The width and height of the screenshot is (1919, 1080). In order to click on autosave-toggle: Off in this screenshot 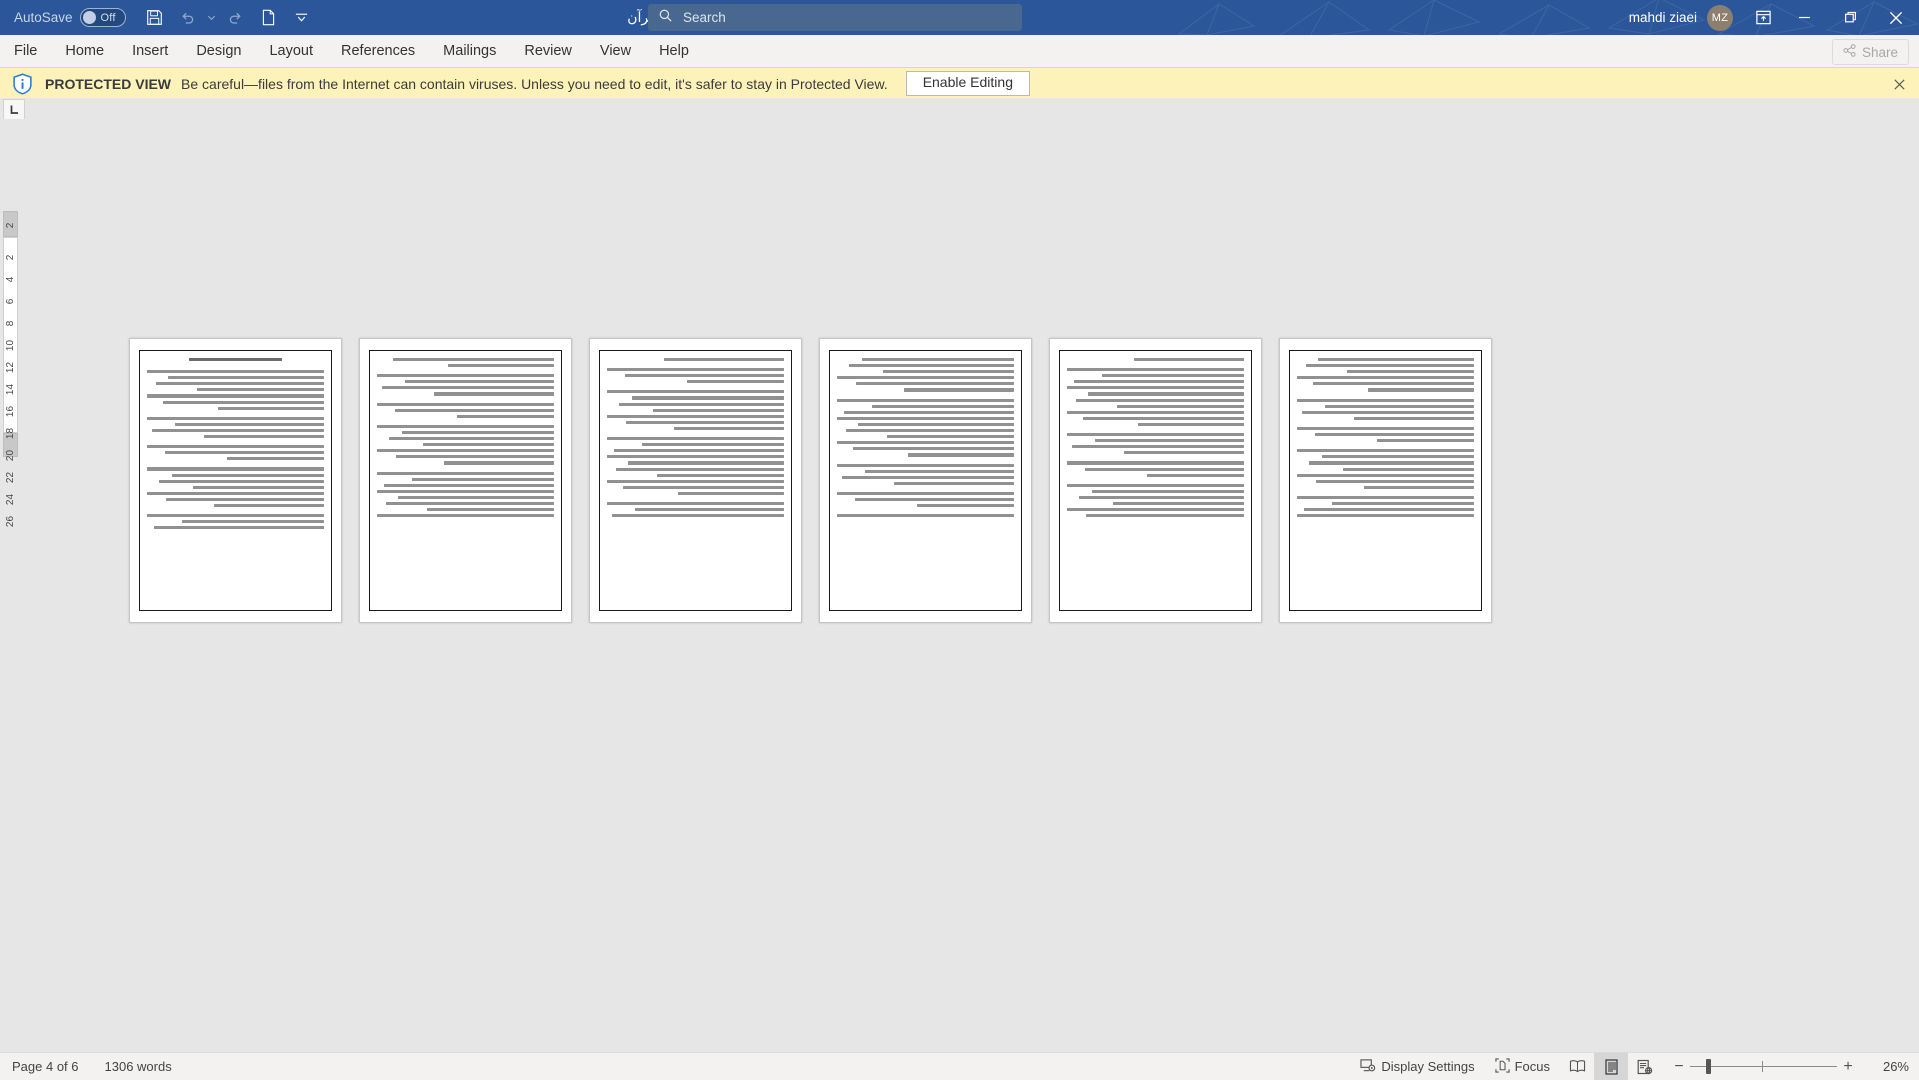, I will do `click(102, 17)`.